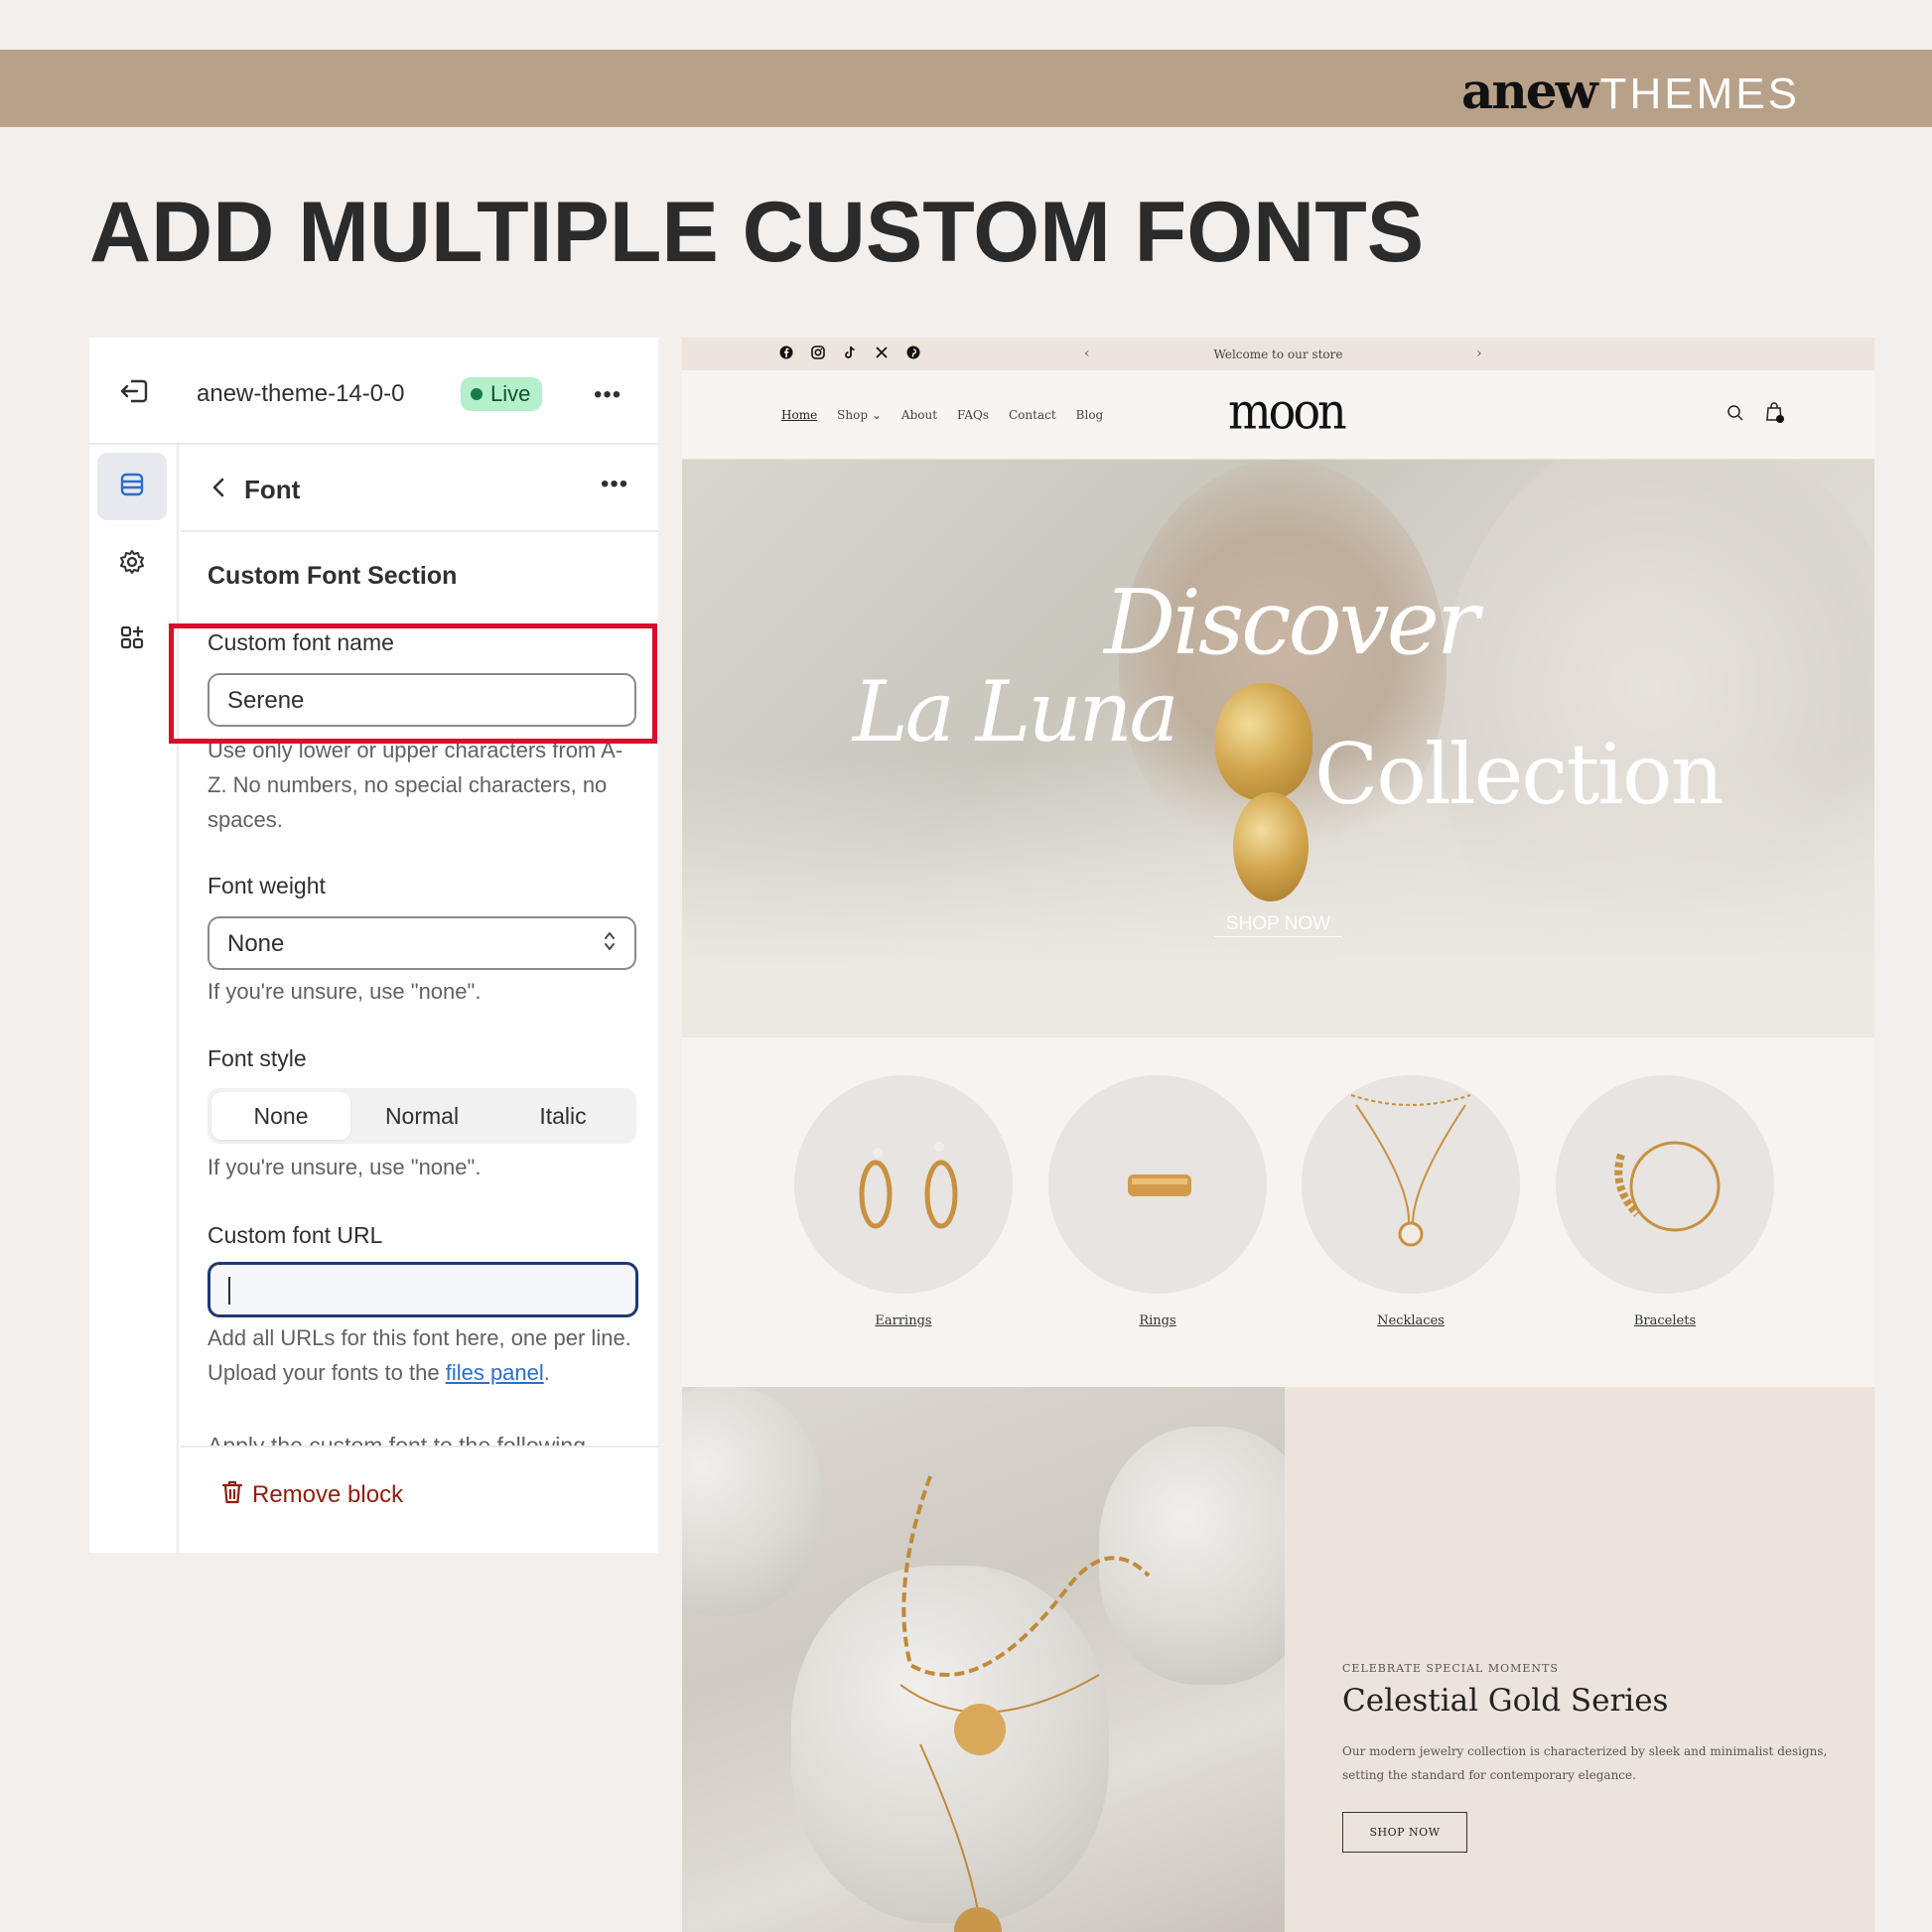 The height and width of the screenshot is (1932, 1932). I want to click on editor-topbar: anew-theme-14-0-0 Live •••, so click(373, 391).